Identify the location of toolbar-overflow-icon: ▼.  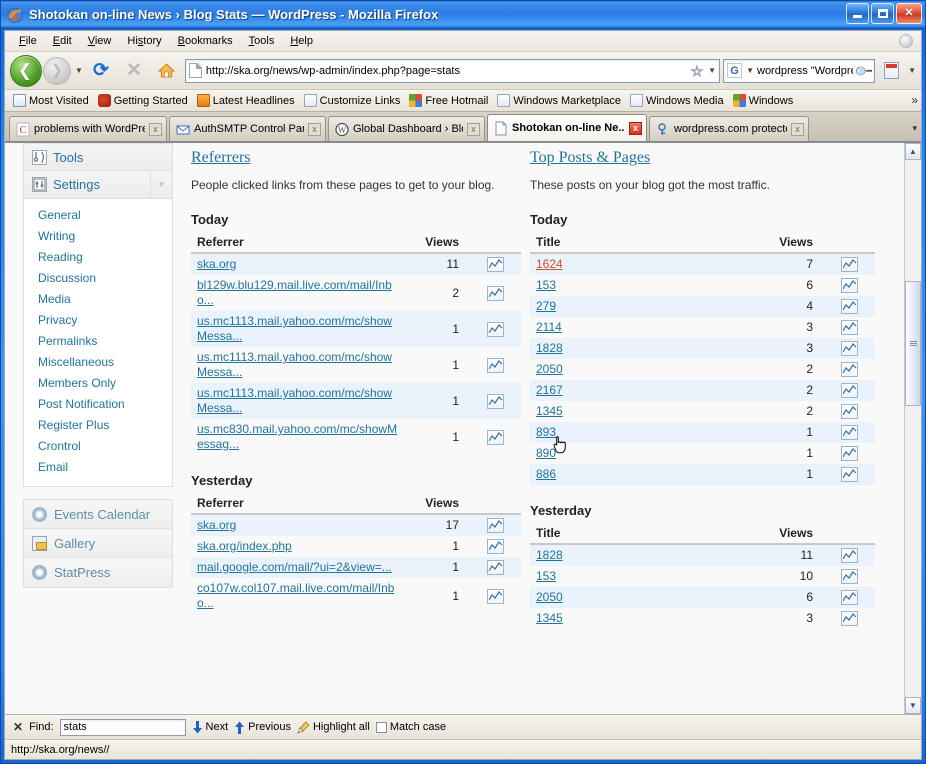
(912, 70).